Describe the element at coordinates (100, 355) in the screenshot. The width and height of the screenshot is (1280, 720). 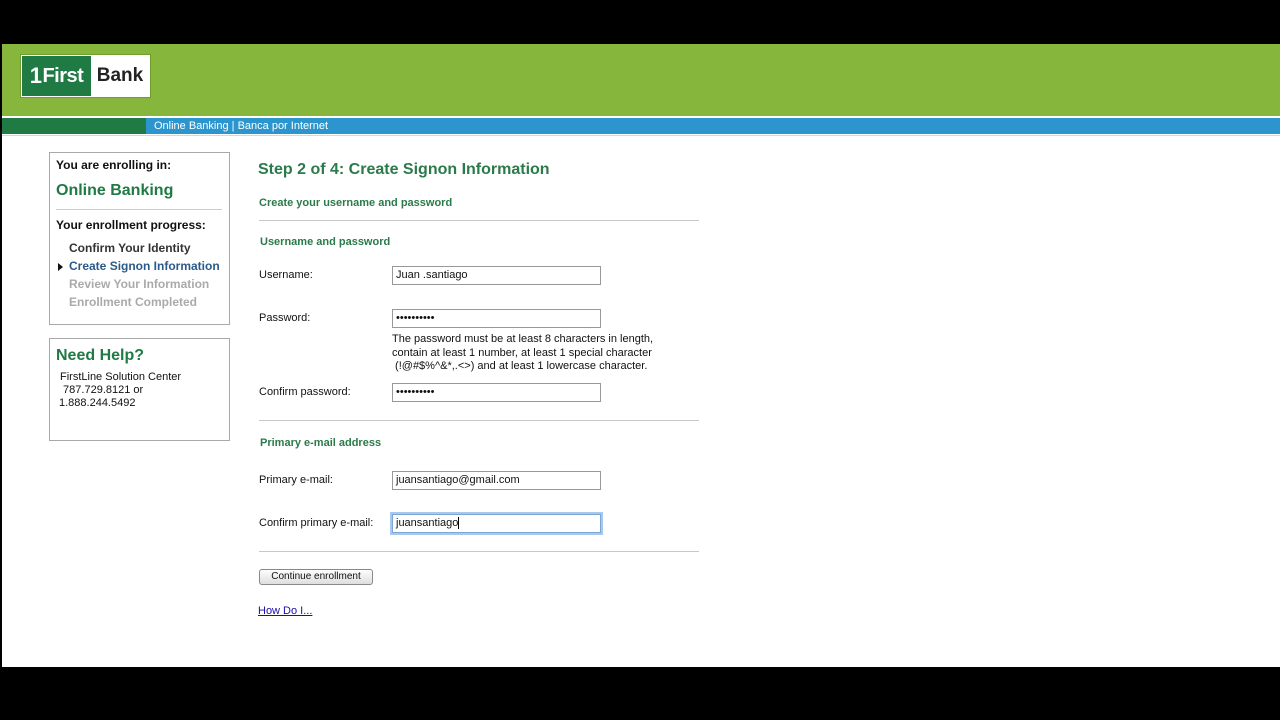
I see `help-title: Need Help?` at that location.